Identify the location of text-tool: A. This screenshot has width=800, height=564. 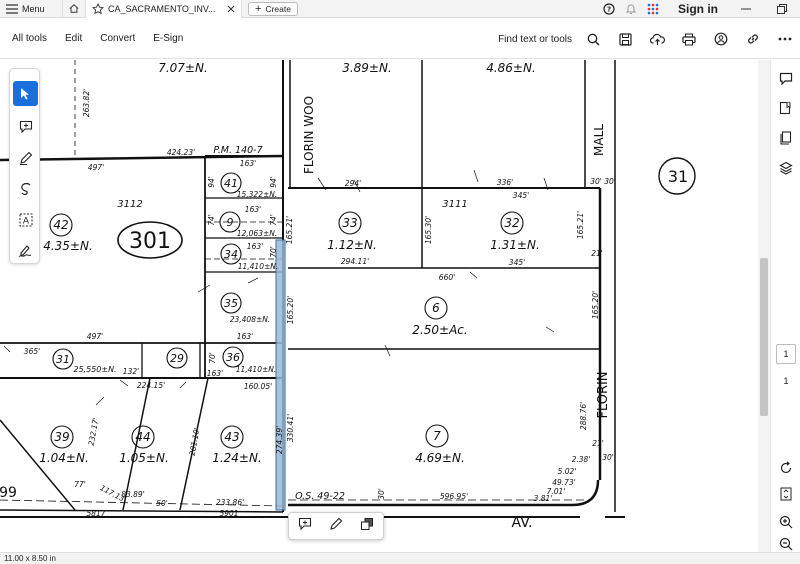
(25, 219).